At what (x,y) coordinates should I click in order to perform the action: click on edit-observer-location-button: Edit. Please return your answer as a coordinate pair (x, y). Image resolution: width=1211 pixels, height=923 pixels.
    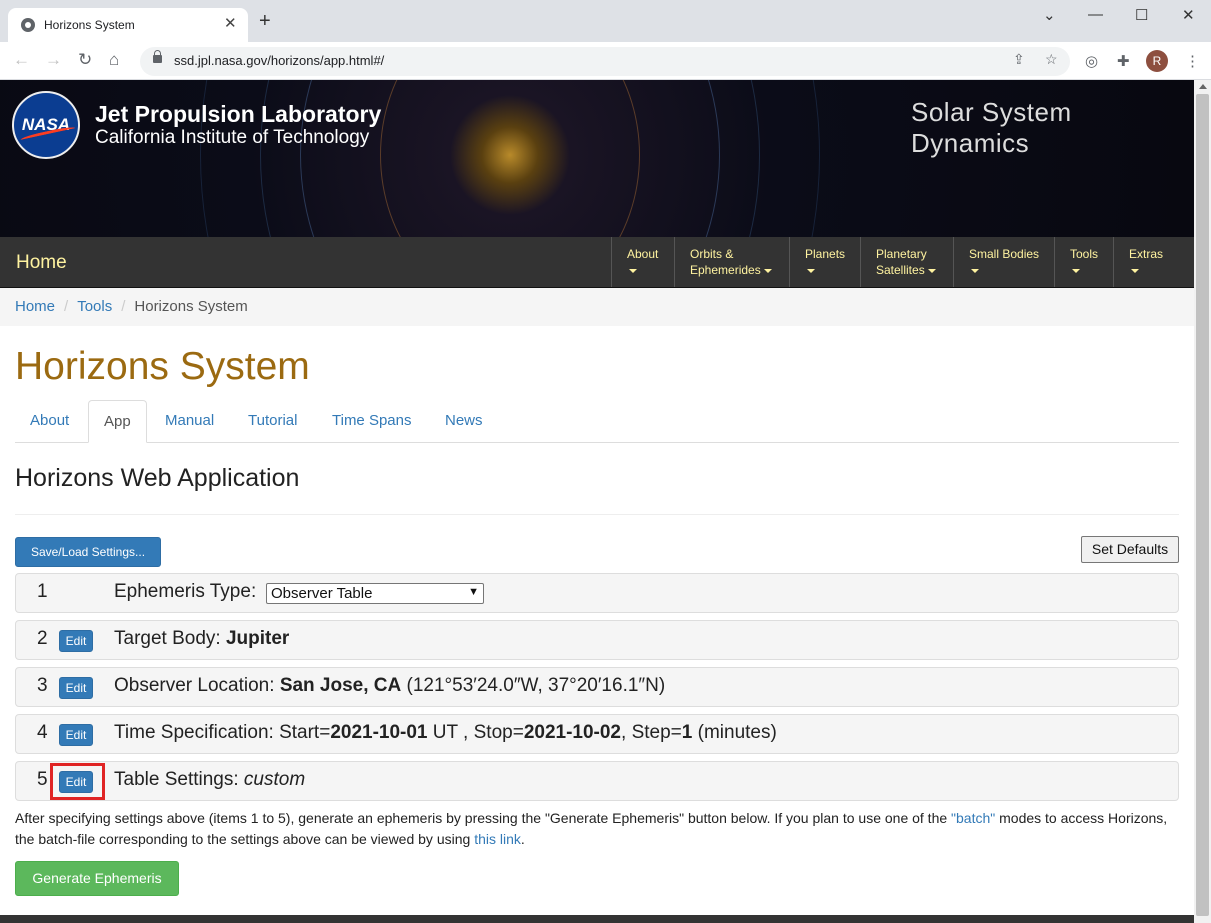
    Looking at the image, I should click on (76, 688).